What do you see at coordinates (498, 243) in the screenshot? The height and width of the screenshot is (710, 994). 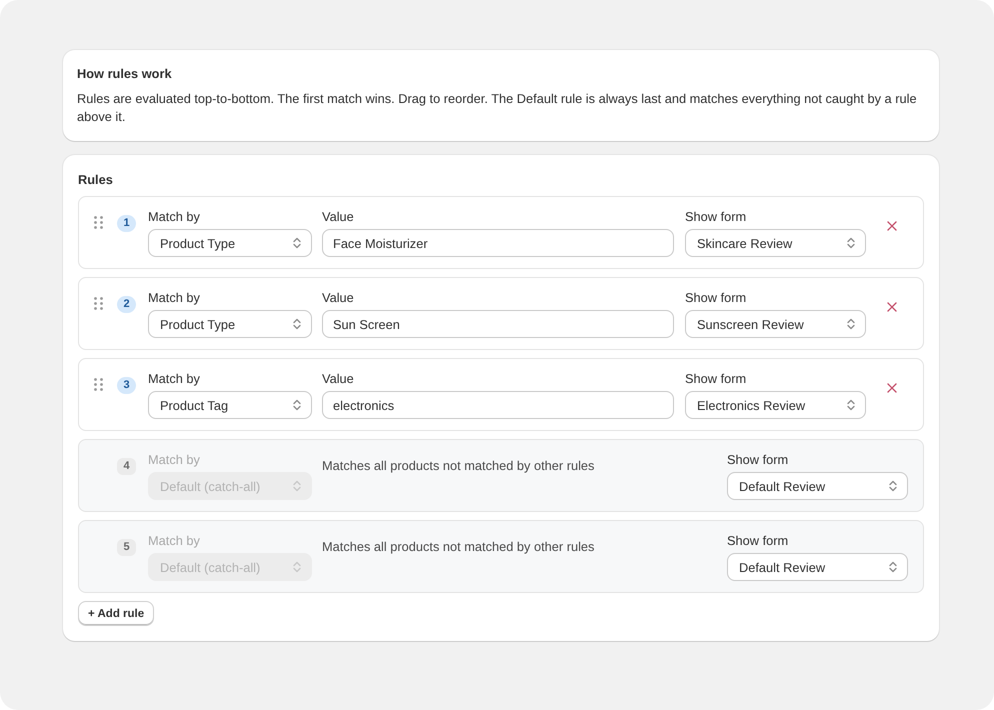 I see `value-field: Face Moisturizer` at bounding box center [498, 243].